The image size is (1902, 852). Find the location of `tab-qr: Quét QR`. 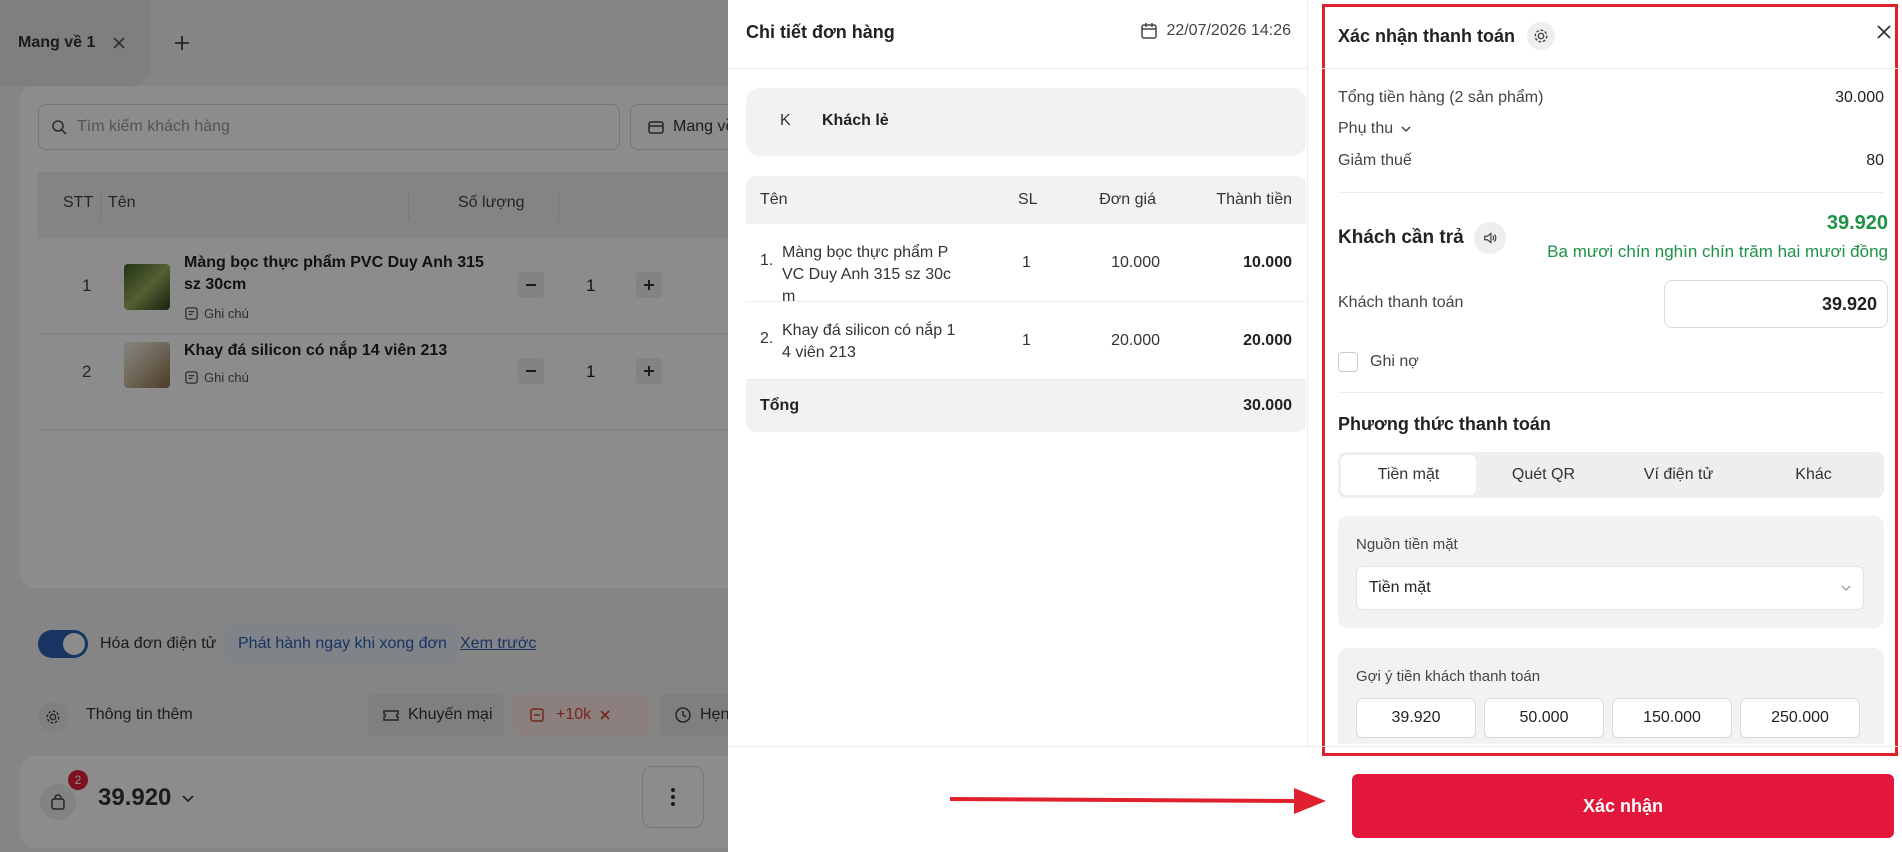

tab-qr: Quét QR is located at coordinates (1543, 475).